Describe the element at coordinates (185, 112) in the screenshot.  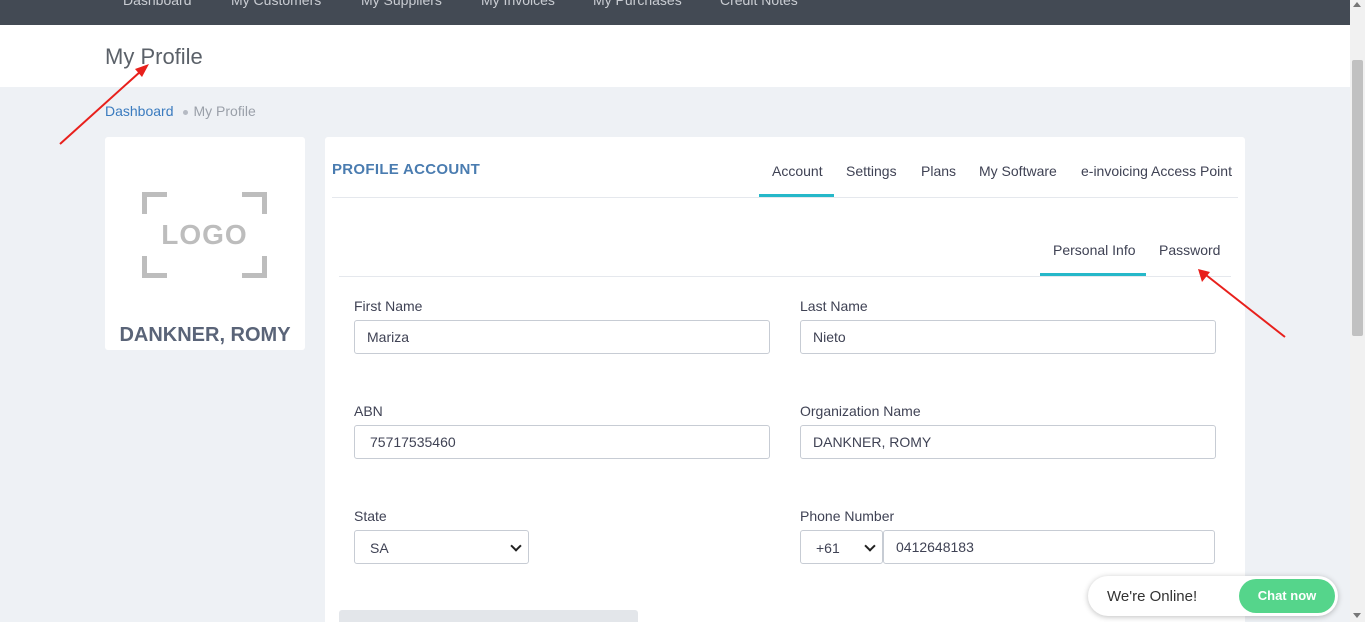
I see `breadcrumb-separator` at that location.